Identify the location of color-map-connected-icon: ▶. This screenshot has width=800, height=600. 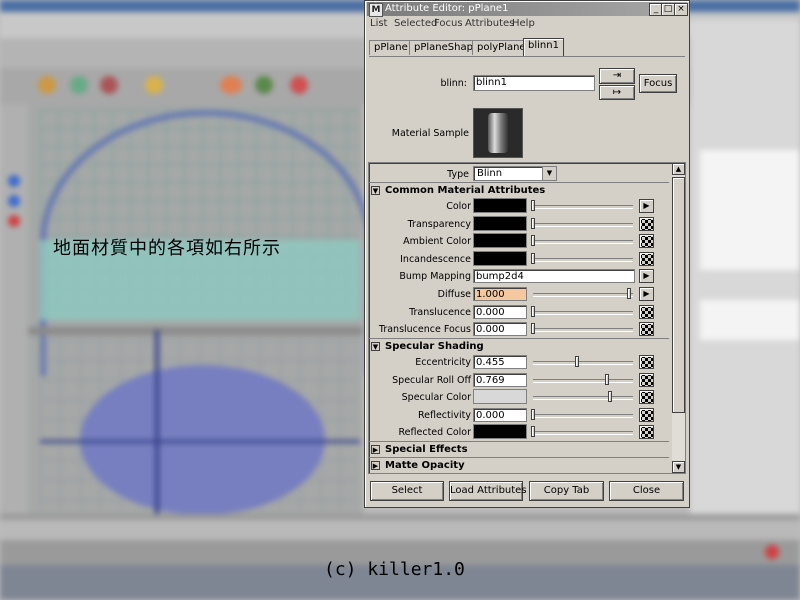
(646, 206).